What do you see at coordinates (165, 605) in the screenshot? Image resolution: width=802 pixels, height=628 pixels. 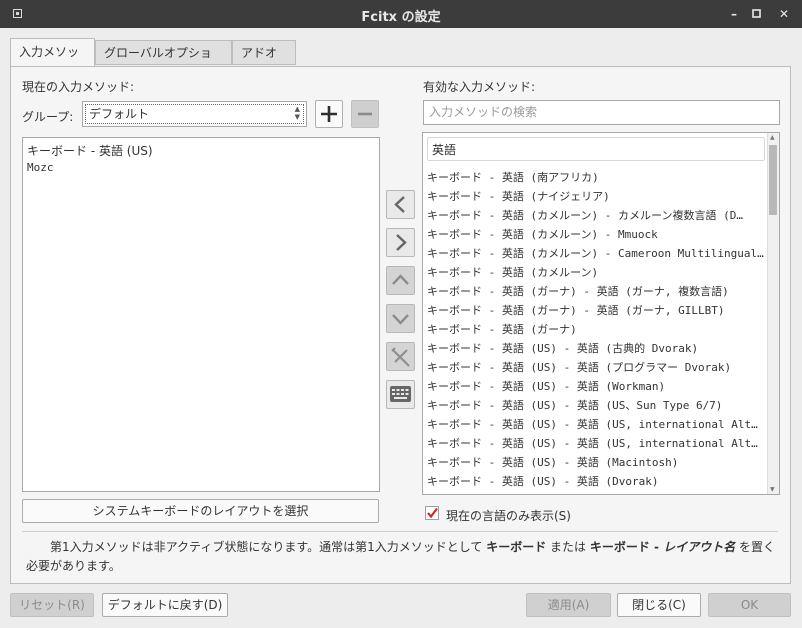 I see `restore-defaults-button: デフォルトに戻す(D)` at bounding box center [165, 605].